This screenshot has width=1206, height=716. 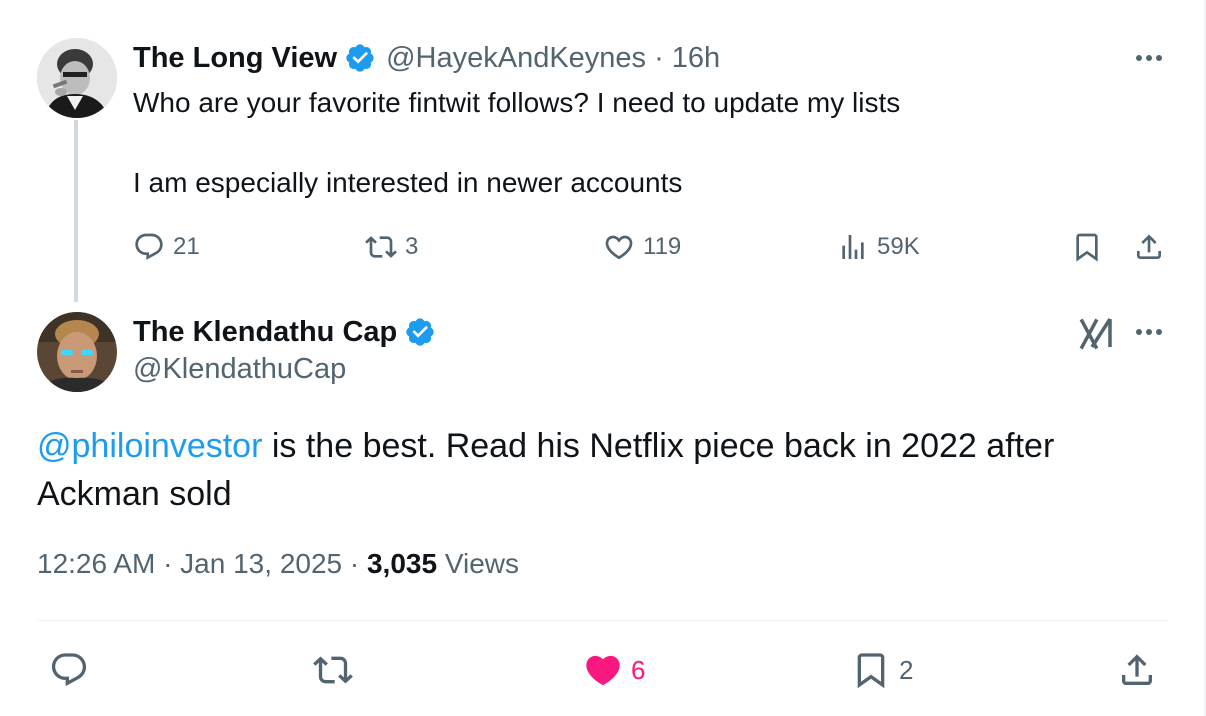 What do you see at coordinates (235, 58) in the screenshot?
I see `author-name: The Long View` at bounding box center [235, 58].